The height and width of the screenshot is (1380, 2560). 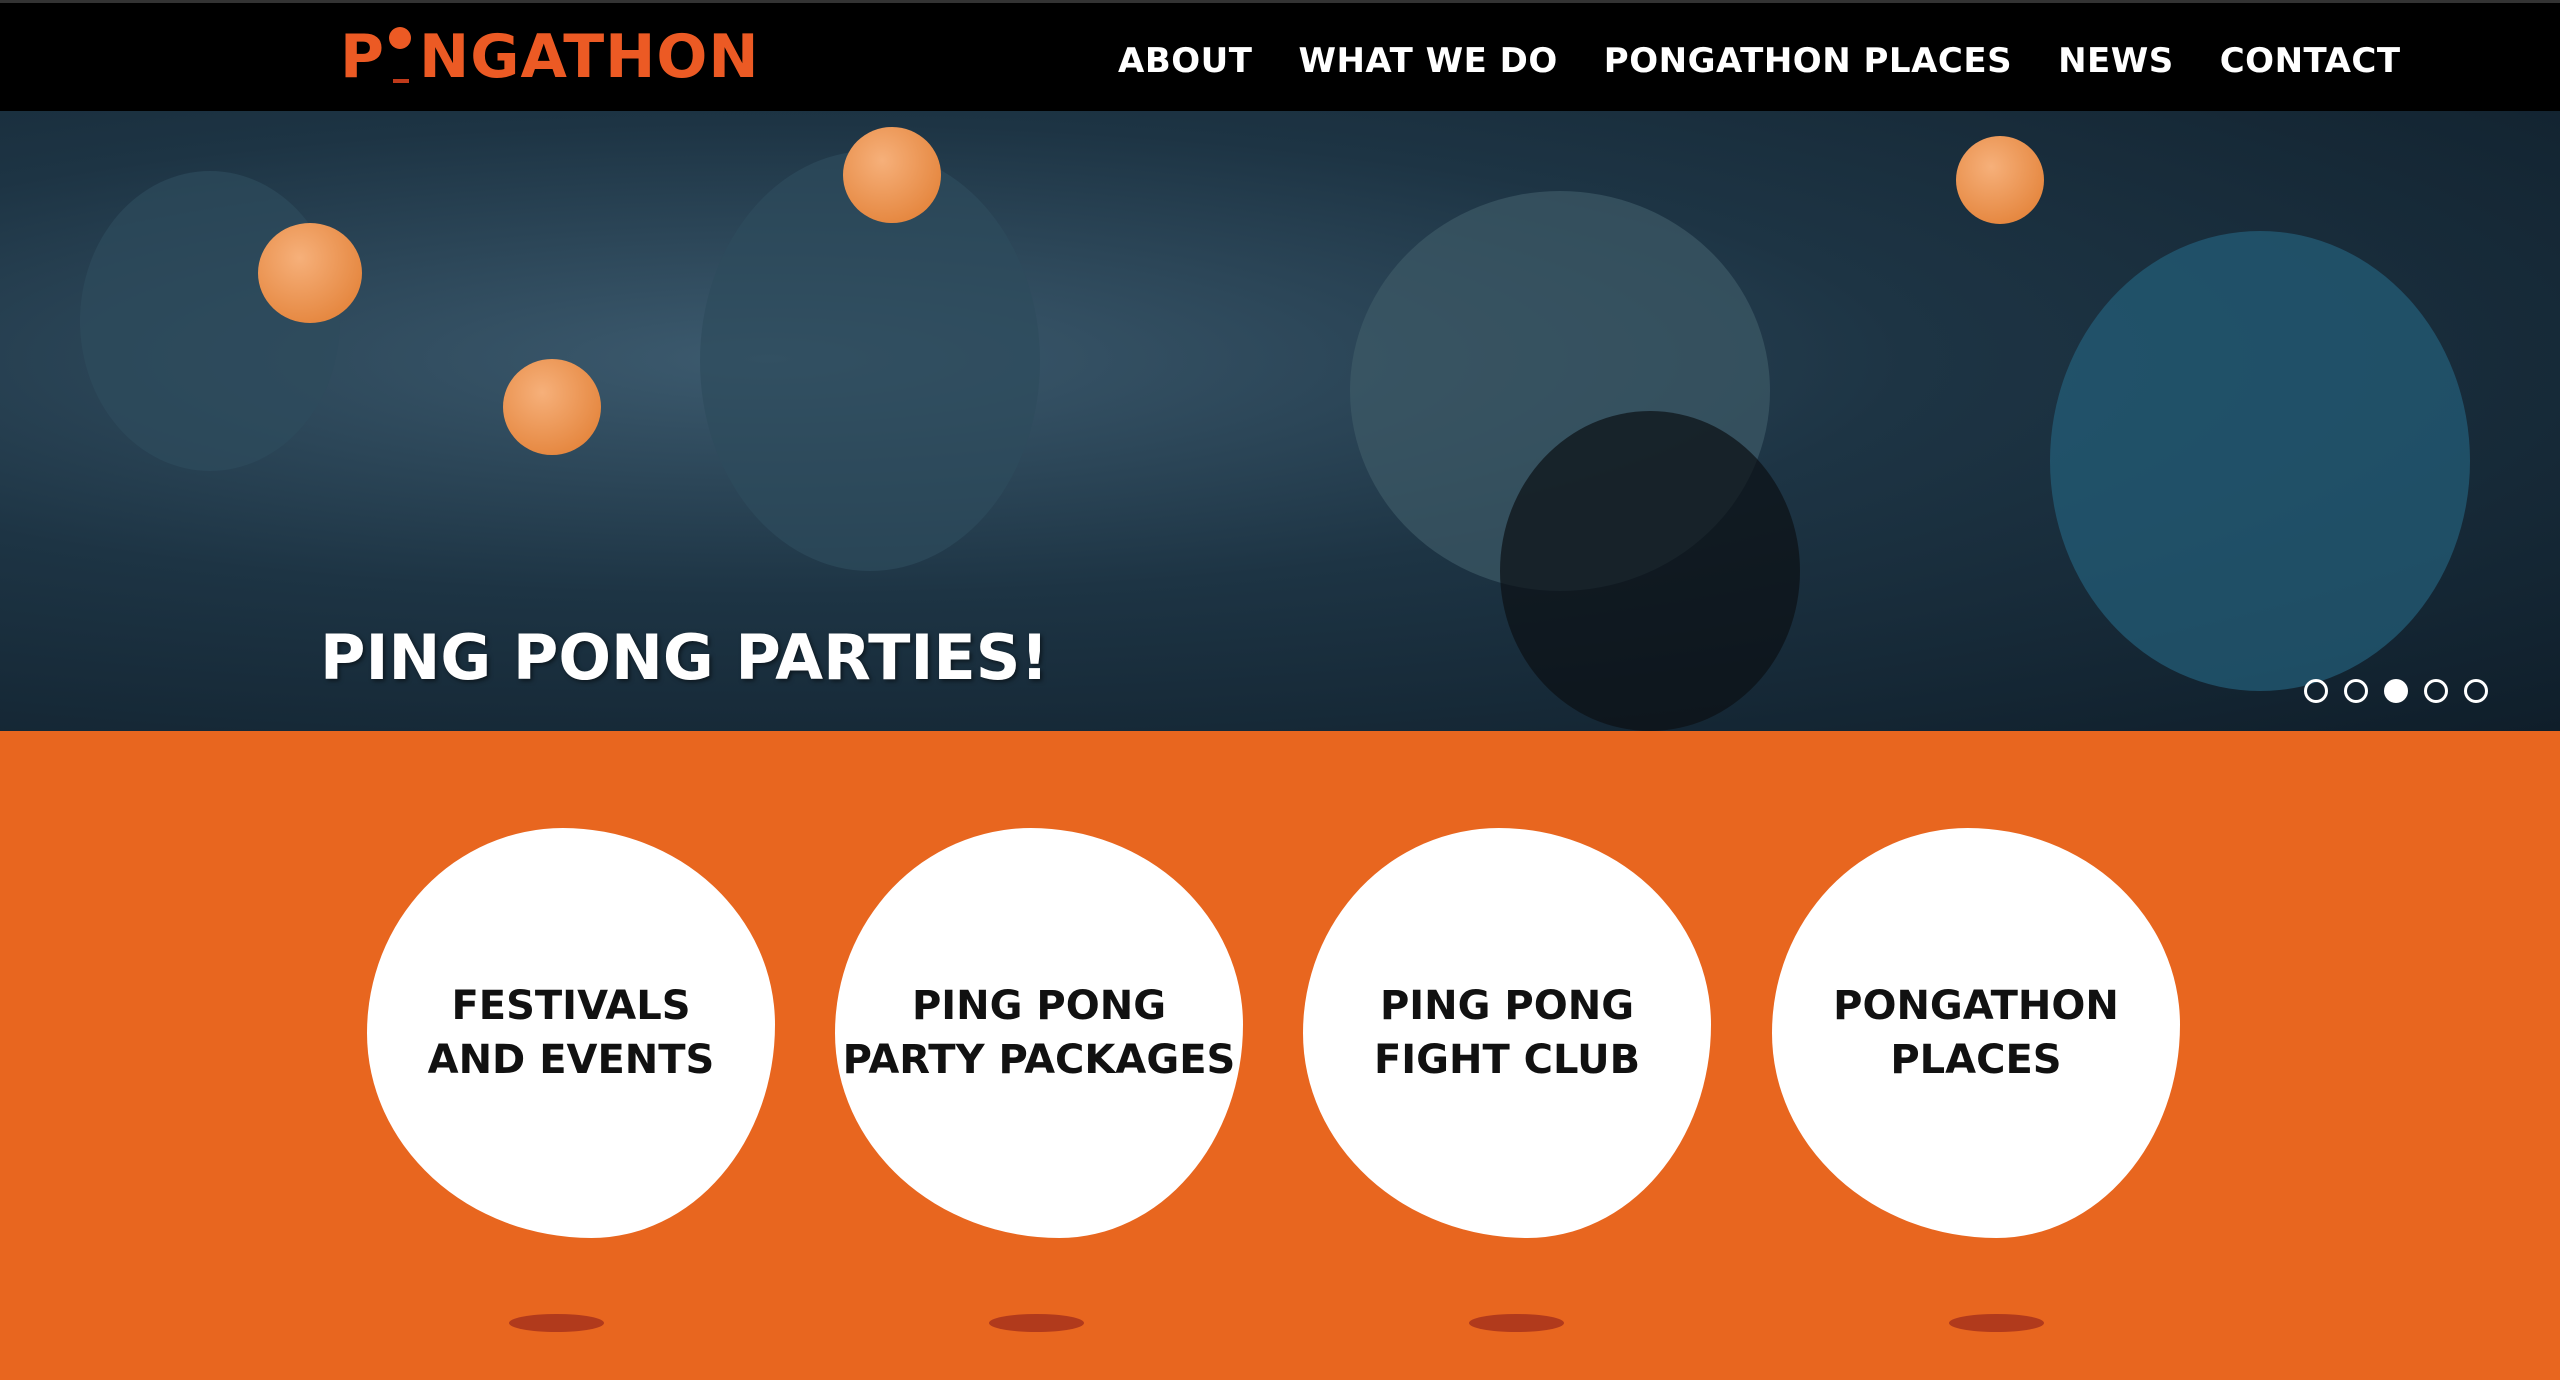 I want to click on slider-dots, so click(x=2396, y=691).